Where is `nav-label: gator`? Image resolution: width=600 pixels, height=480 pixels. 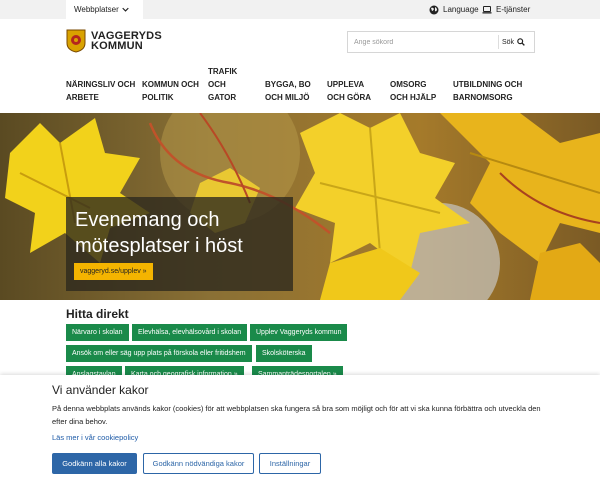 nav-label: gator is located at coordinates (222, 97).